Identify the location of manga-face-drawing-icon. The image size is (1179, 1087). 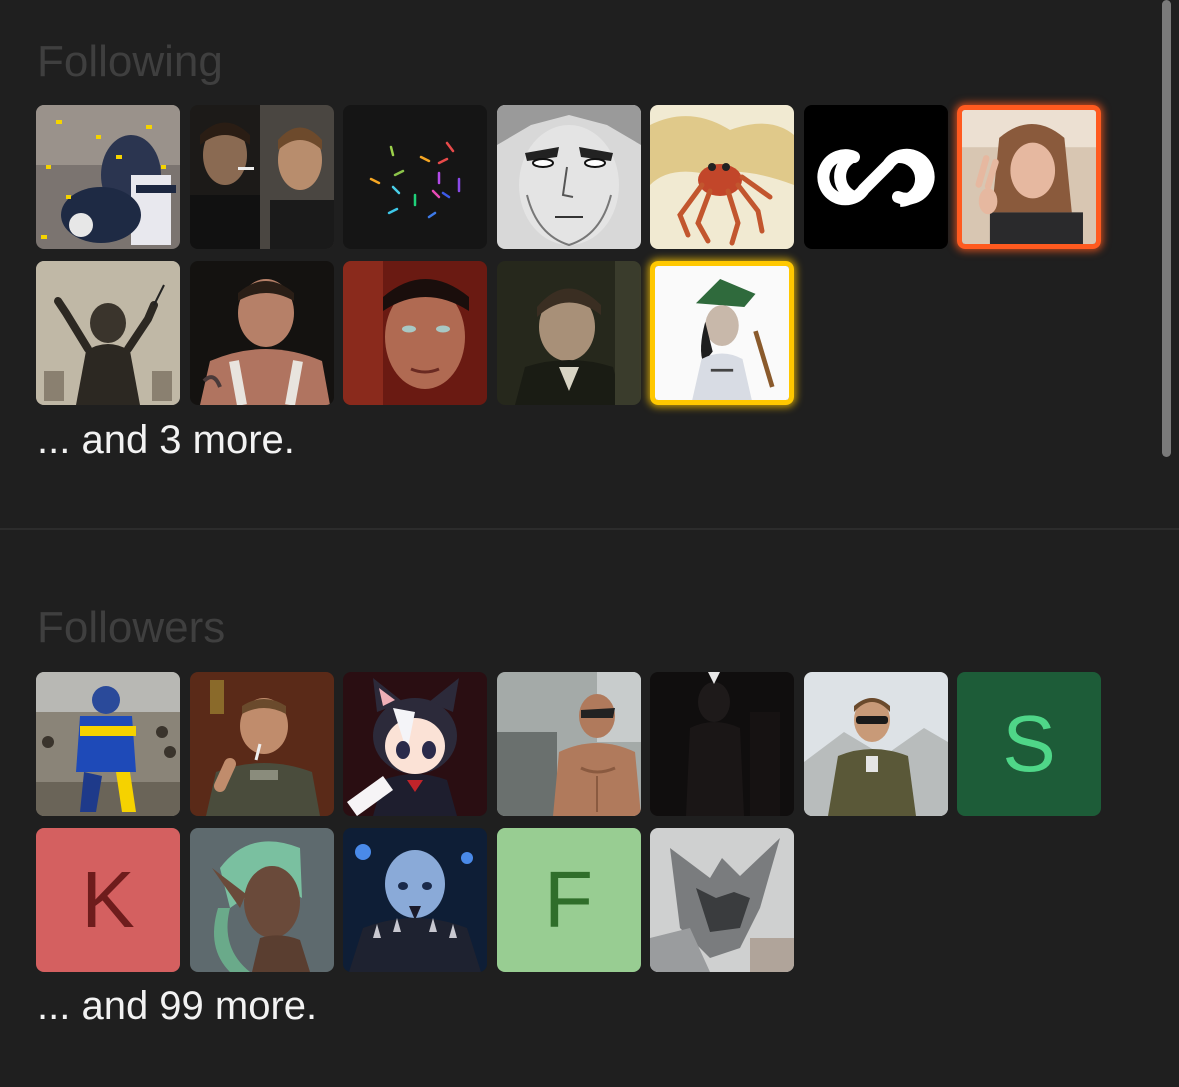
(568, 177).